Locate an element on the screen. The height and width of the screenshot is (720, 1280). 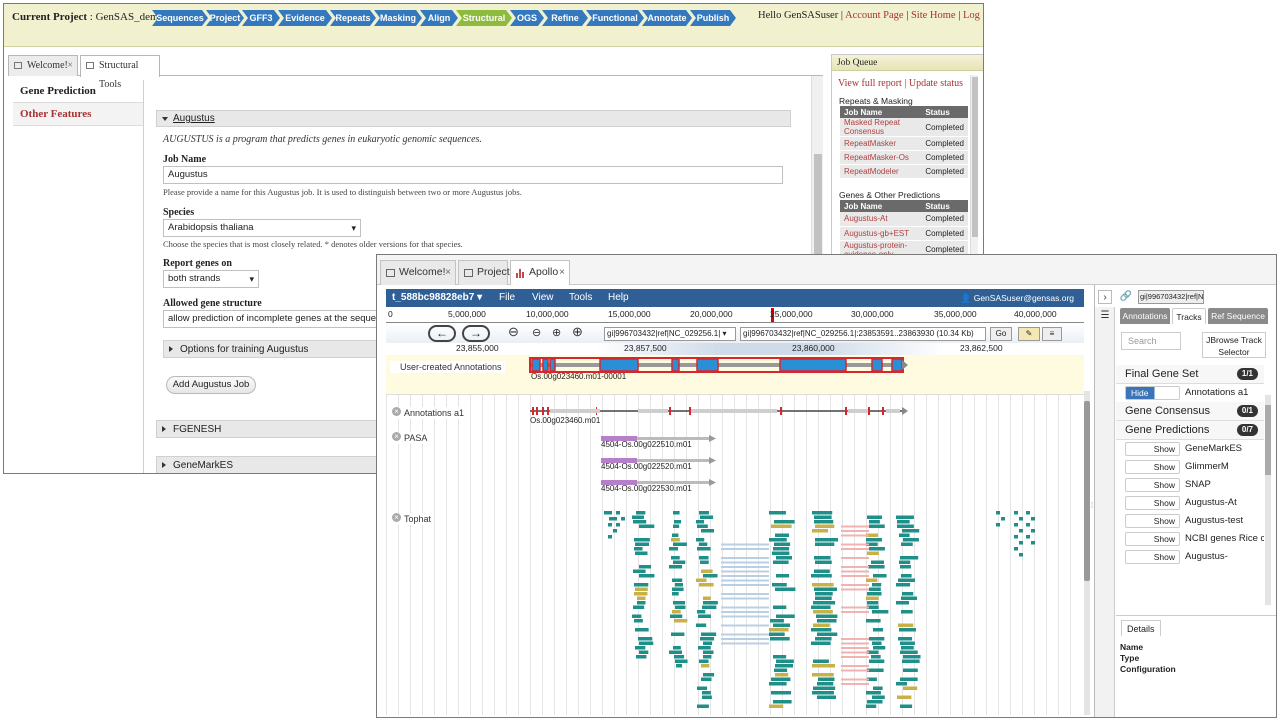
job-name-input: Augustus is located at coordinates (473, 175).